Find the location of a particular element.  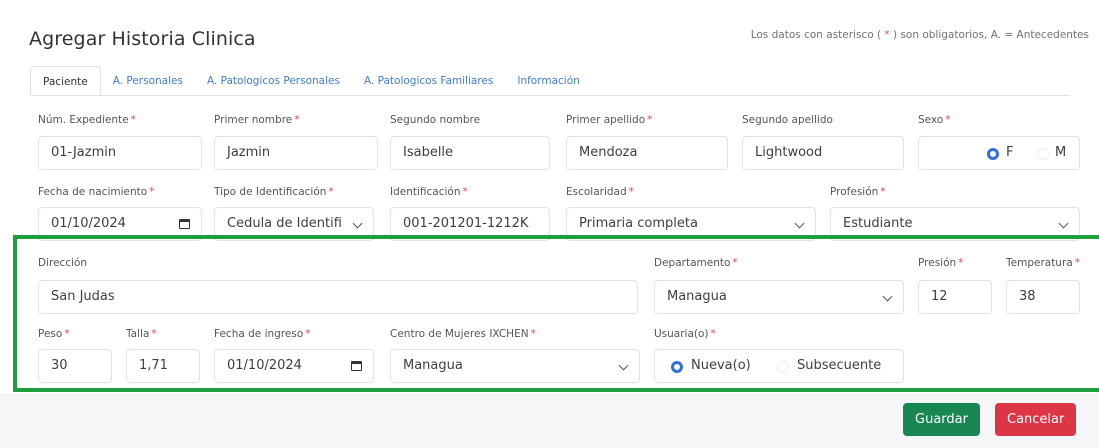

page-title: Agregar Historia Clinica is located at coordinates (142, 39).